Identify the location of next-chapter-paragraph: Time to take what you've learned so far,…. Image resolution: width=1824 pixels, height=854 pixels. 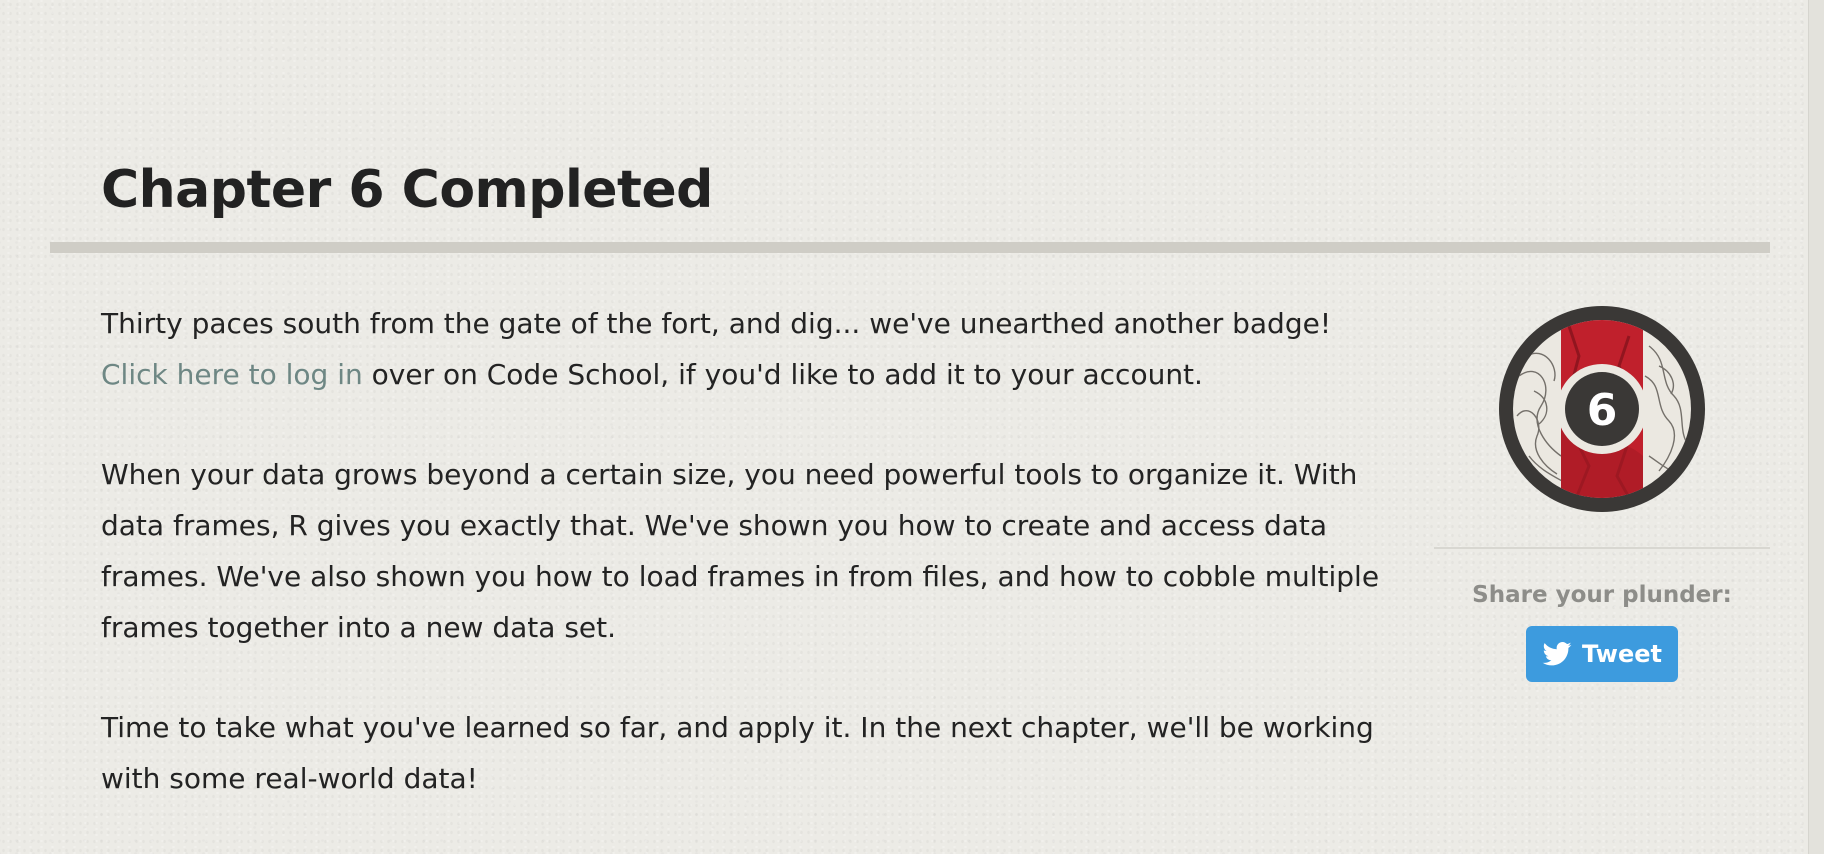
(737, 753).